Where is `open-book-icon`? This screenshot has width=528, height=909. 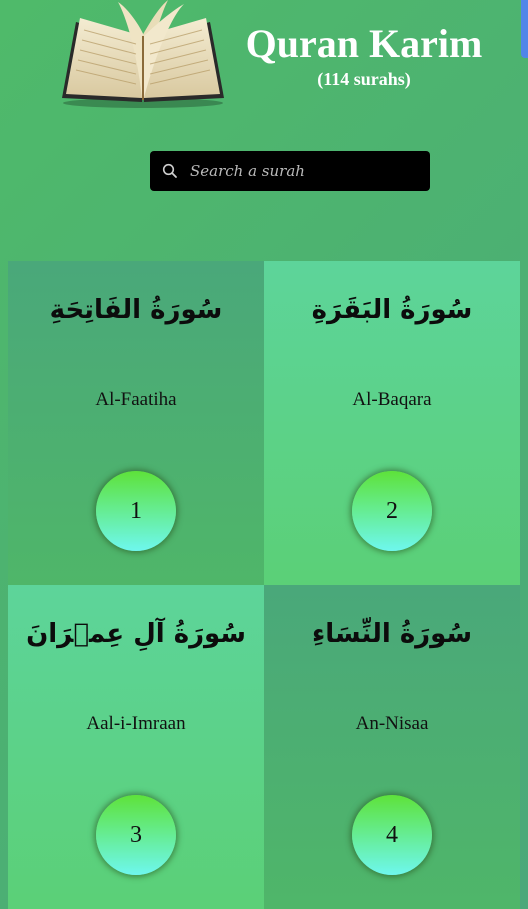
open-book-icon is located at coordinates (143, 54).